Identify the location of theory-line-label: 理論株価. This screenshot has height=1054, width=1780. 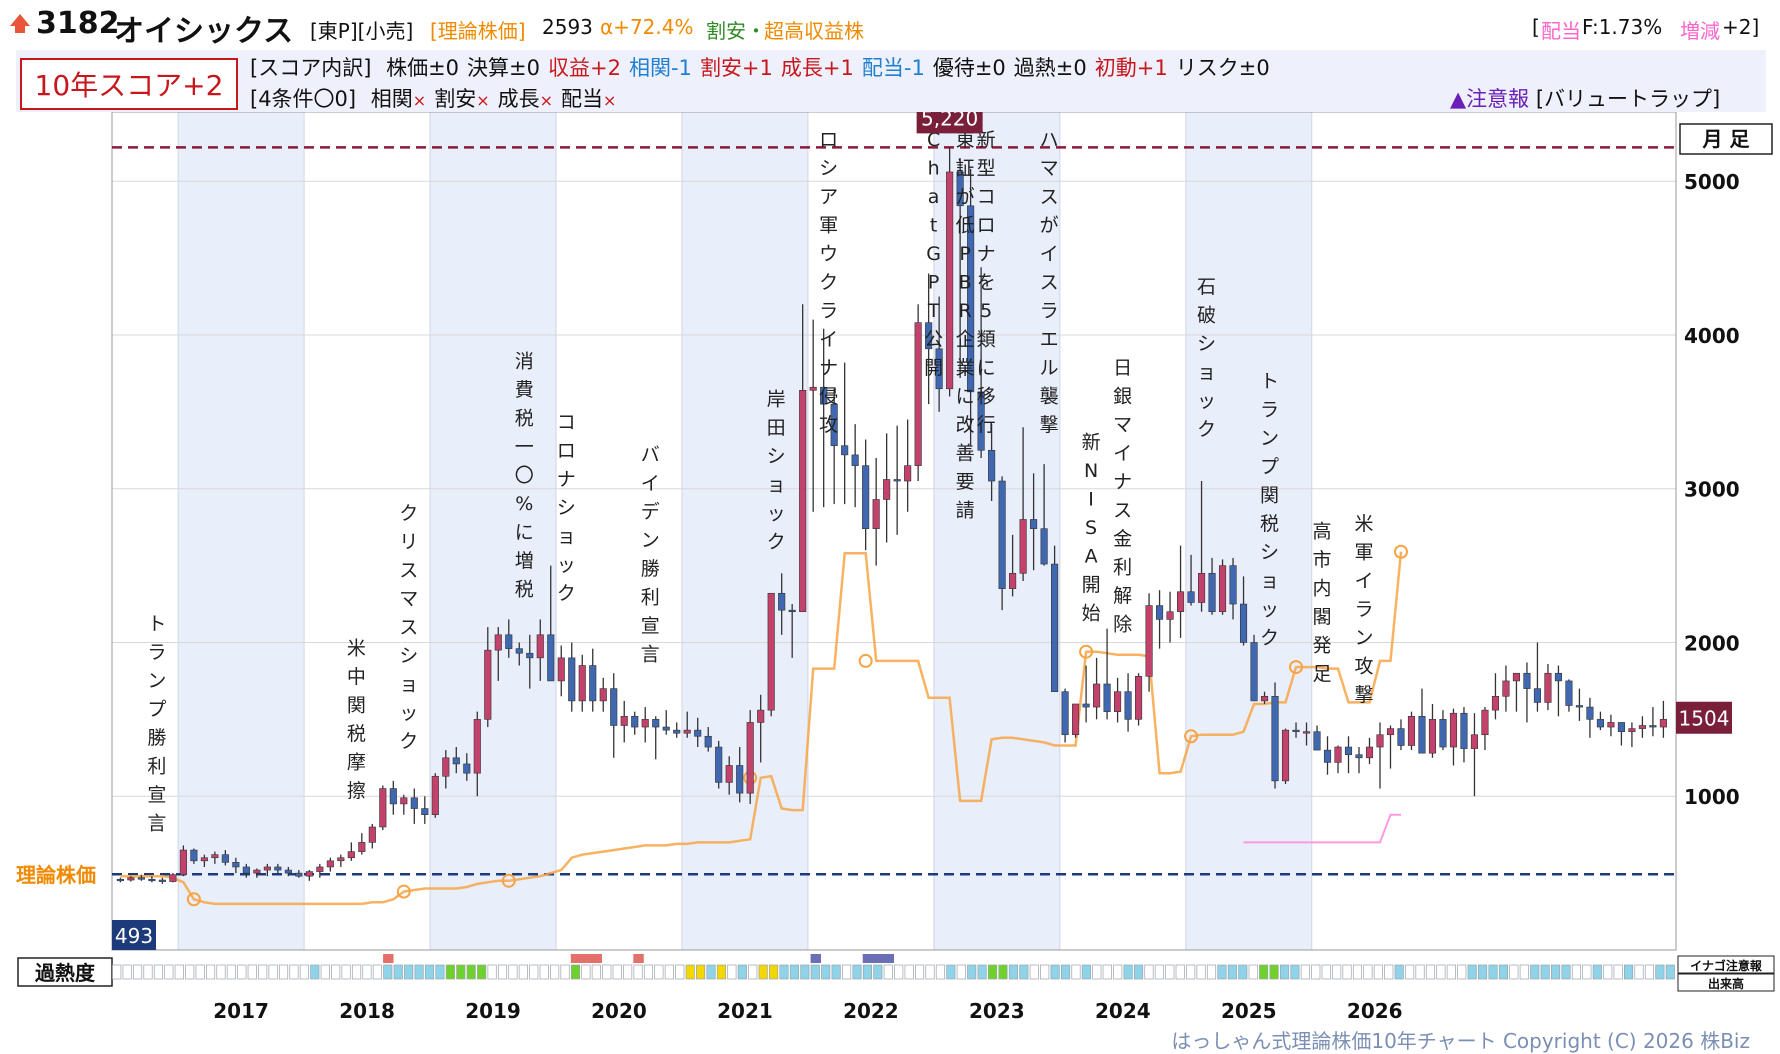
(56, 875).